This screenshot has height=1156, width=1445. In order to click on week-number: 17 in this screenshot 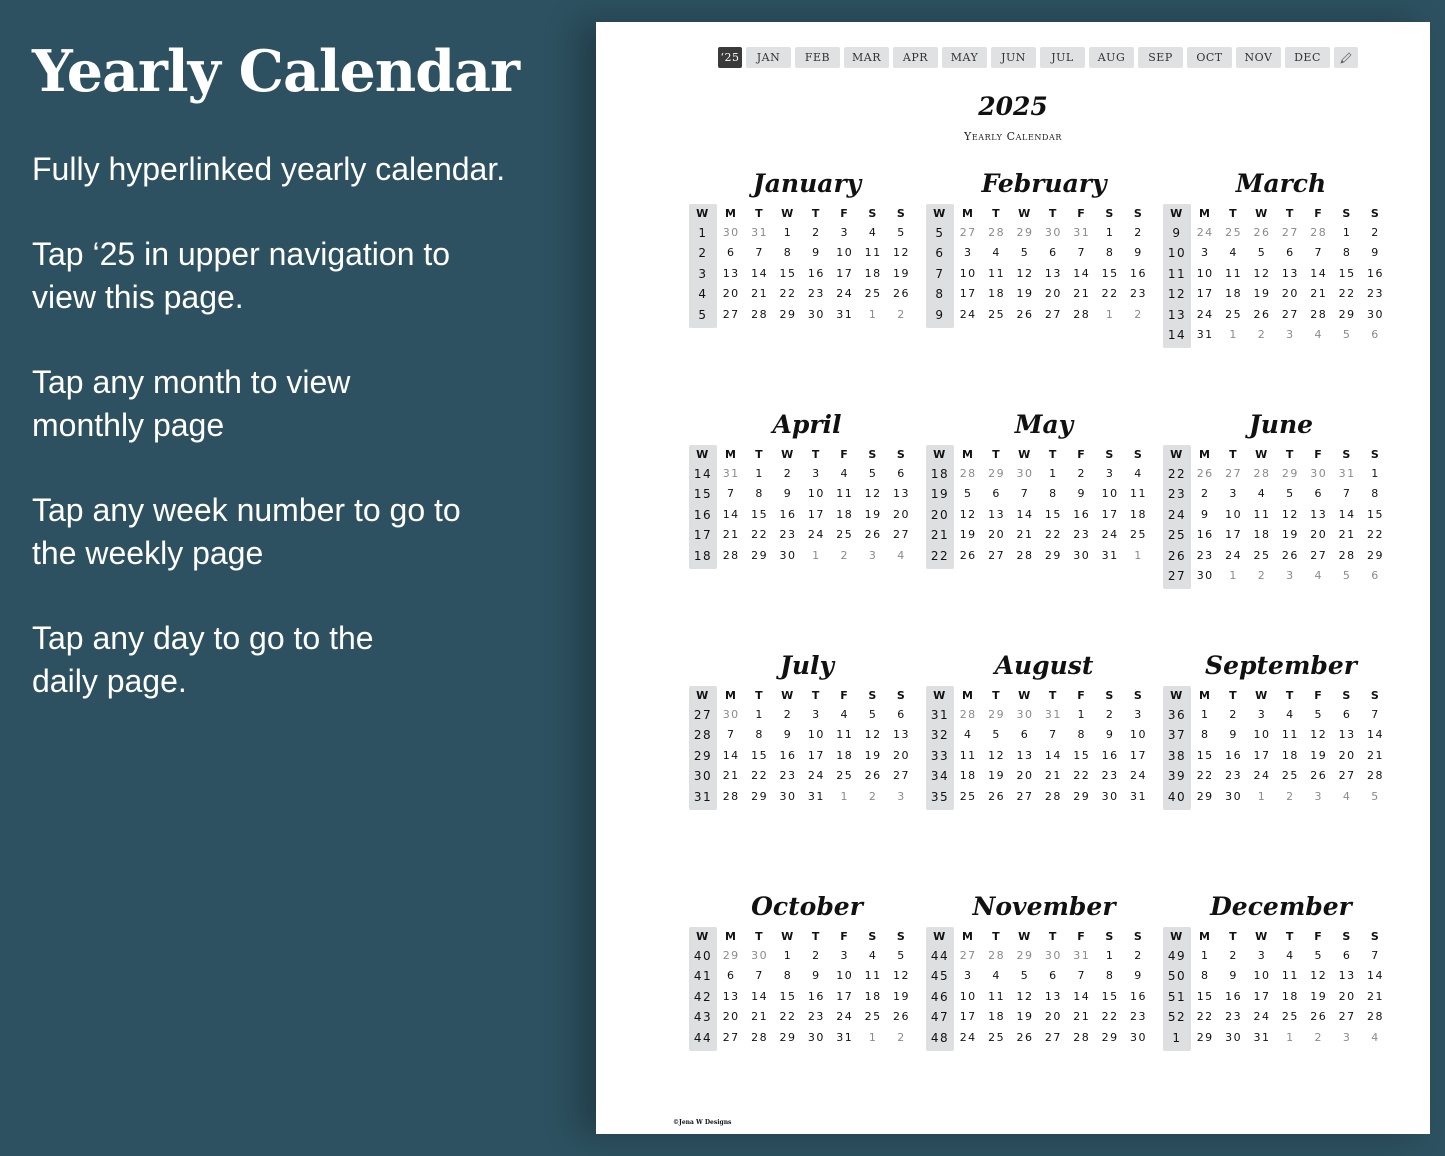, I will do `click(703, 535)`.